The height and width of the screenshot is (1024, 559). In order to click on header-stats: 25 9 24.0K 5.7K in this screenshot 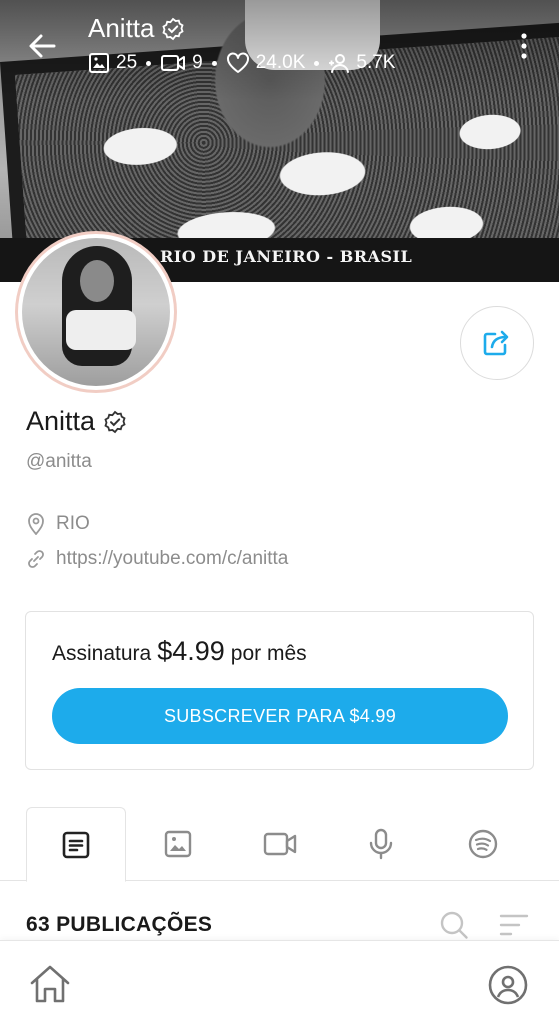, I will do `click(241, 63)`.